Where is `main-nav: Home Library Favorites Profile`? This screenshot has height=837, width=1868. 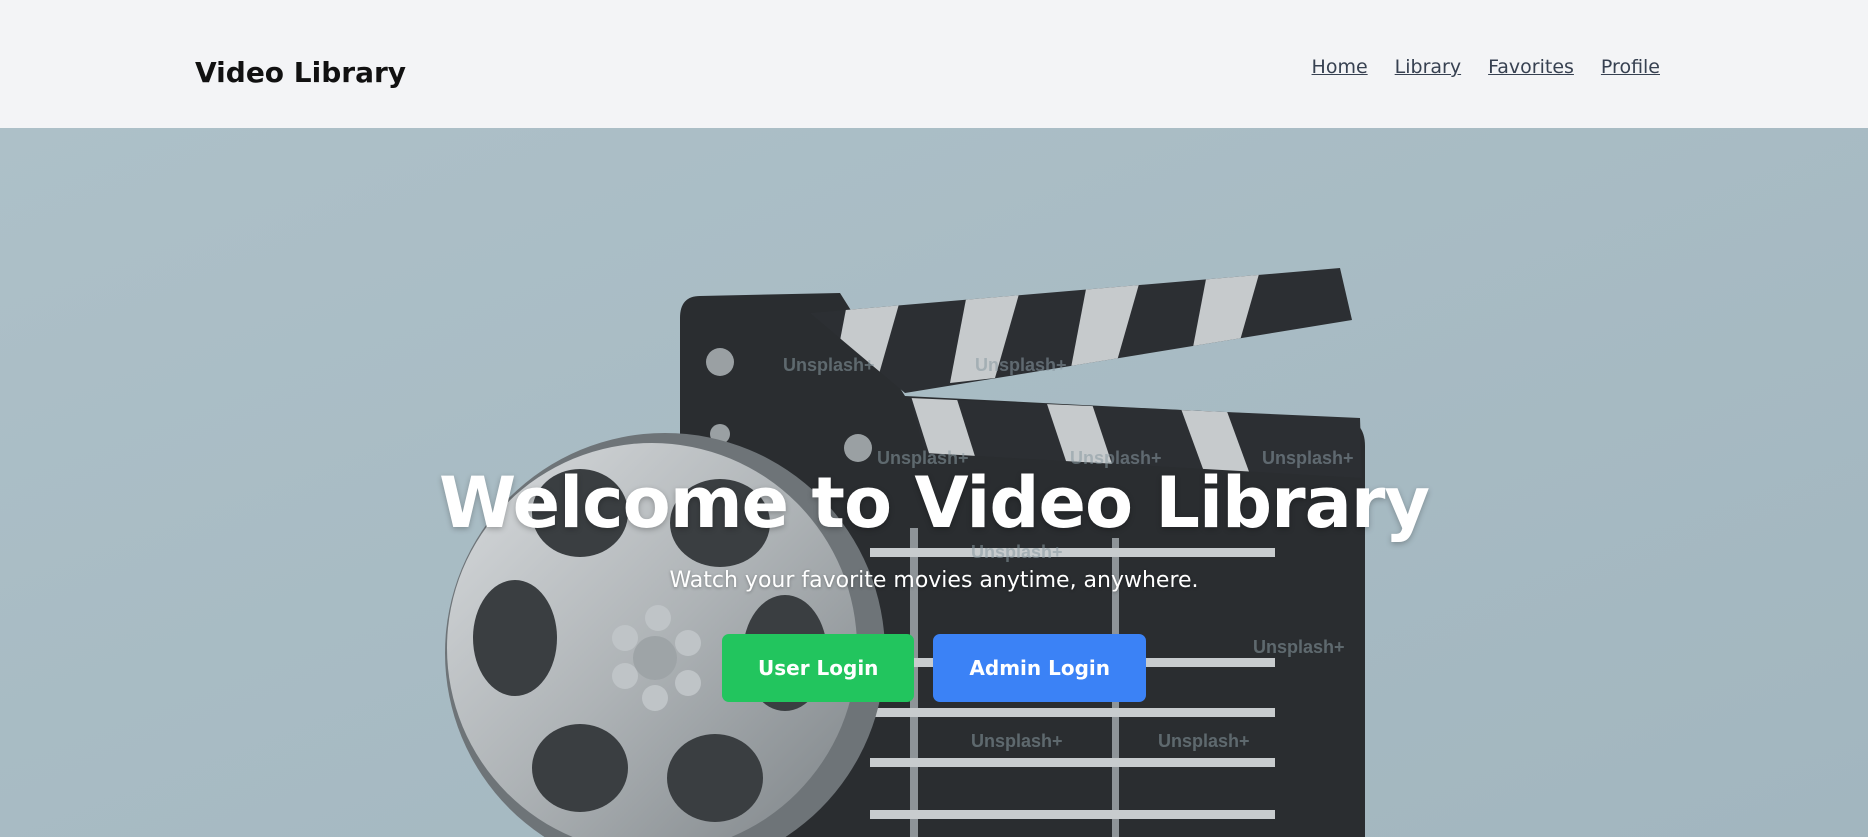
main-nav: Home Library Favorites Profile is located at coordinates (1486, 67).